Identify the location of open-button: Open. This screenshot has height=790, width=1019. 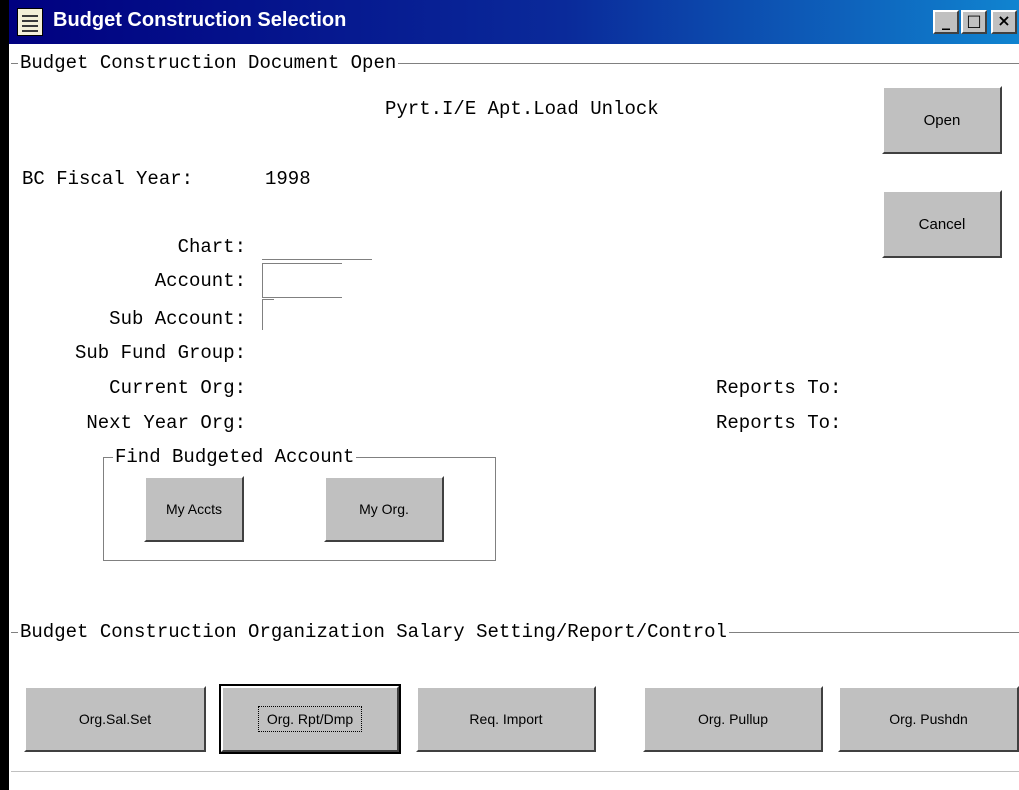
(942, 120).